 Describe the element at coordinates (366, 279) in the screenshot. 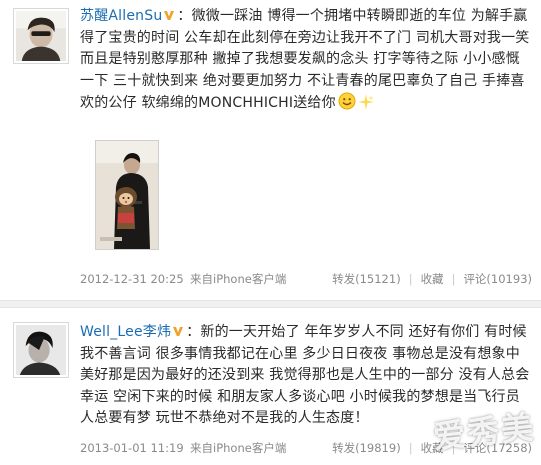

I see `repost-button: 转发(15121)` at that location.